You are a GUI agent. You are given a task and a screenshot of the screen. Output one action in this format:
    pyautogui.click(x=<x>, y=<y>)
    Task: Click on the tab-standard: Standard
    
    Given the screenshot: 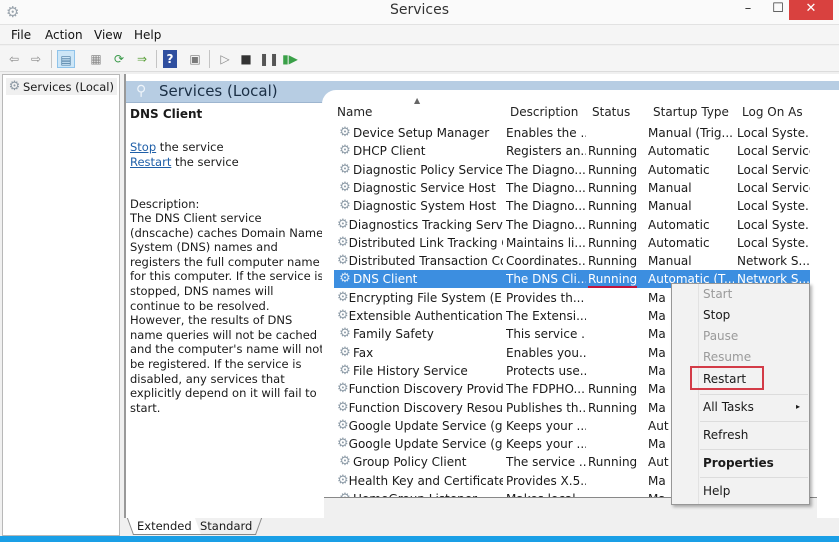 What is the action you would take?
    pyautogui.click(x=226, y=526)
    